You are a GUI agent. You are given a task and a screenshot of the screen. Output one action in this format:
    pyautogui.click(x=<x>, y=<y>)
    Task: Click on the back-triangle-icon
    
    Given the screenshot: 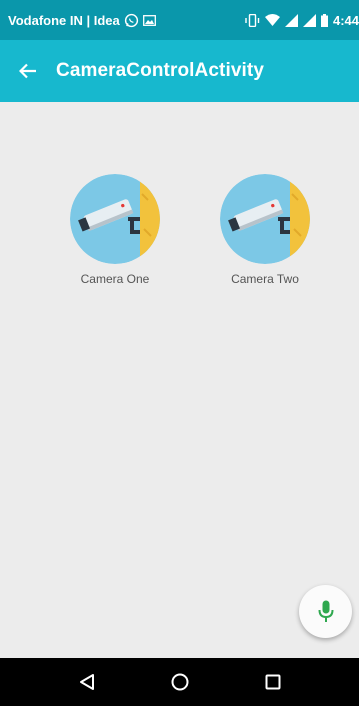 What is the action you would take?
    pyautogui.click(x=87, y=682)
    